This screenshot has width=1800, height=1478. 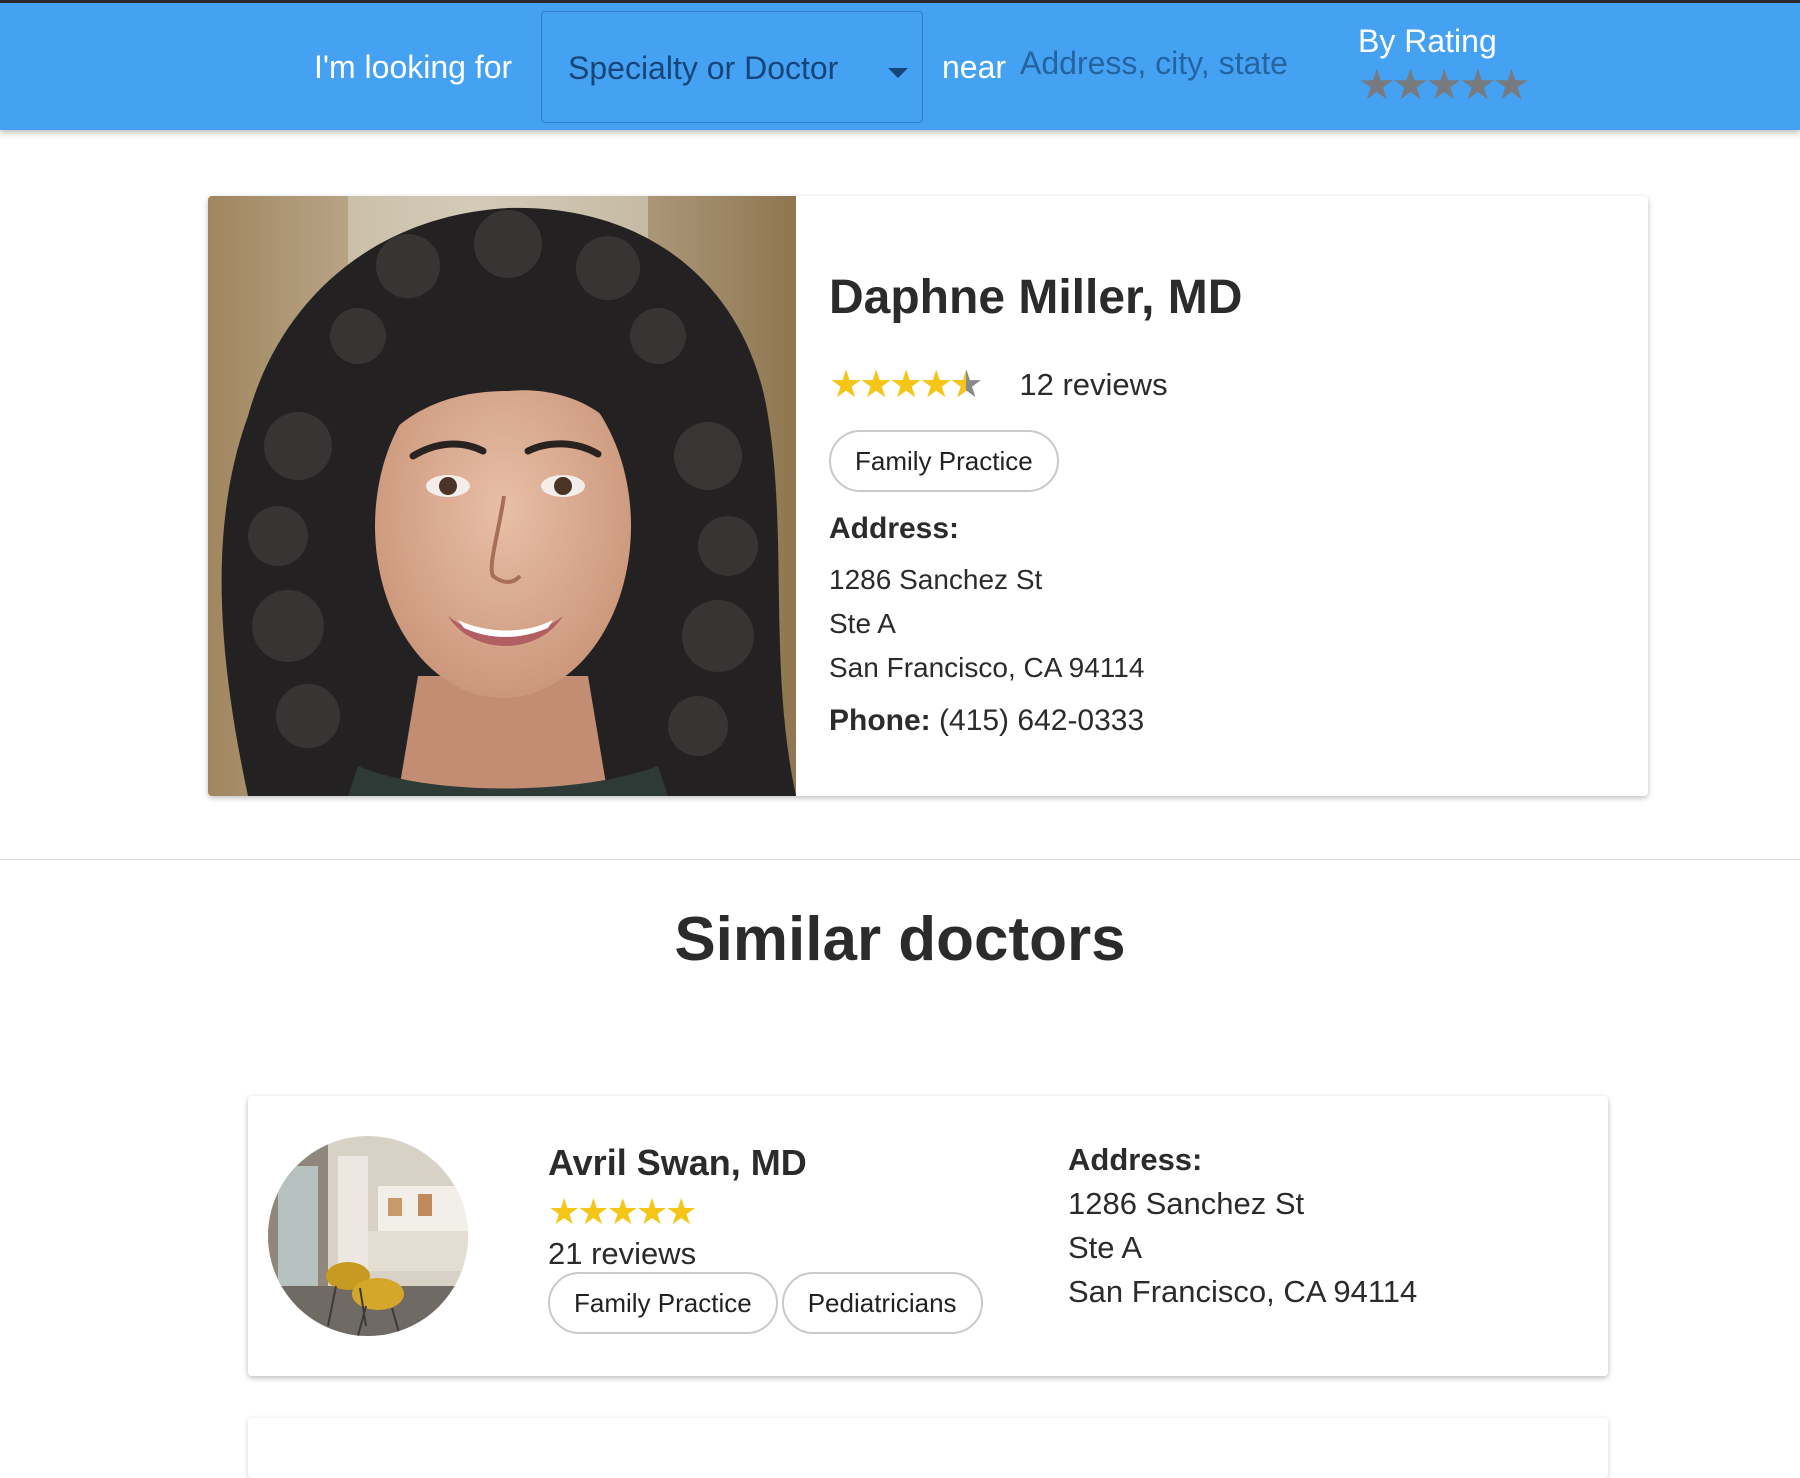 What do you see at coordinates (974, 67) in the screenshot?
I see `near-label: near` at bounding box center [974, 67].